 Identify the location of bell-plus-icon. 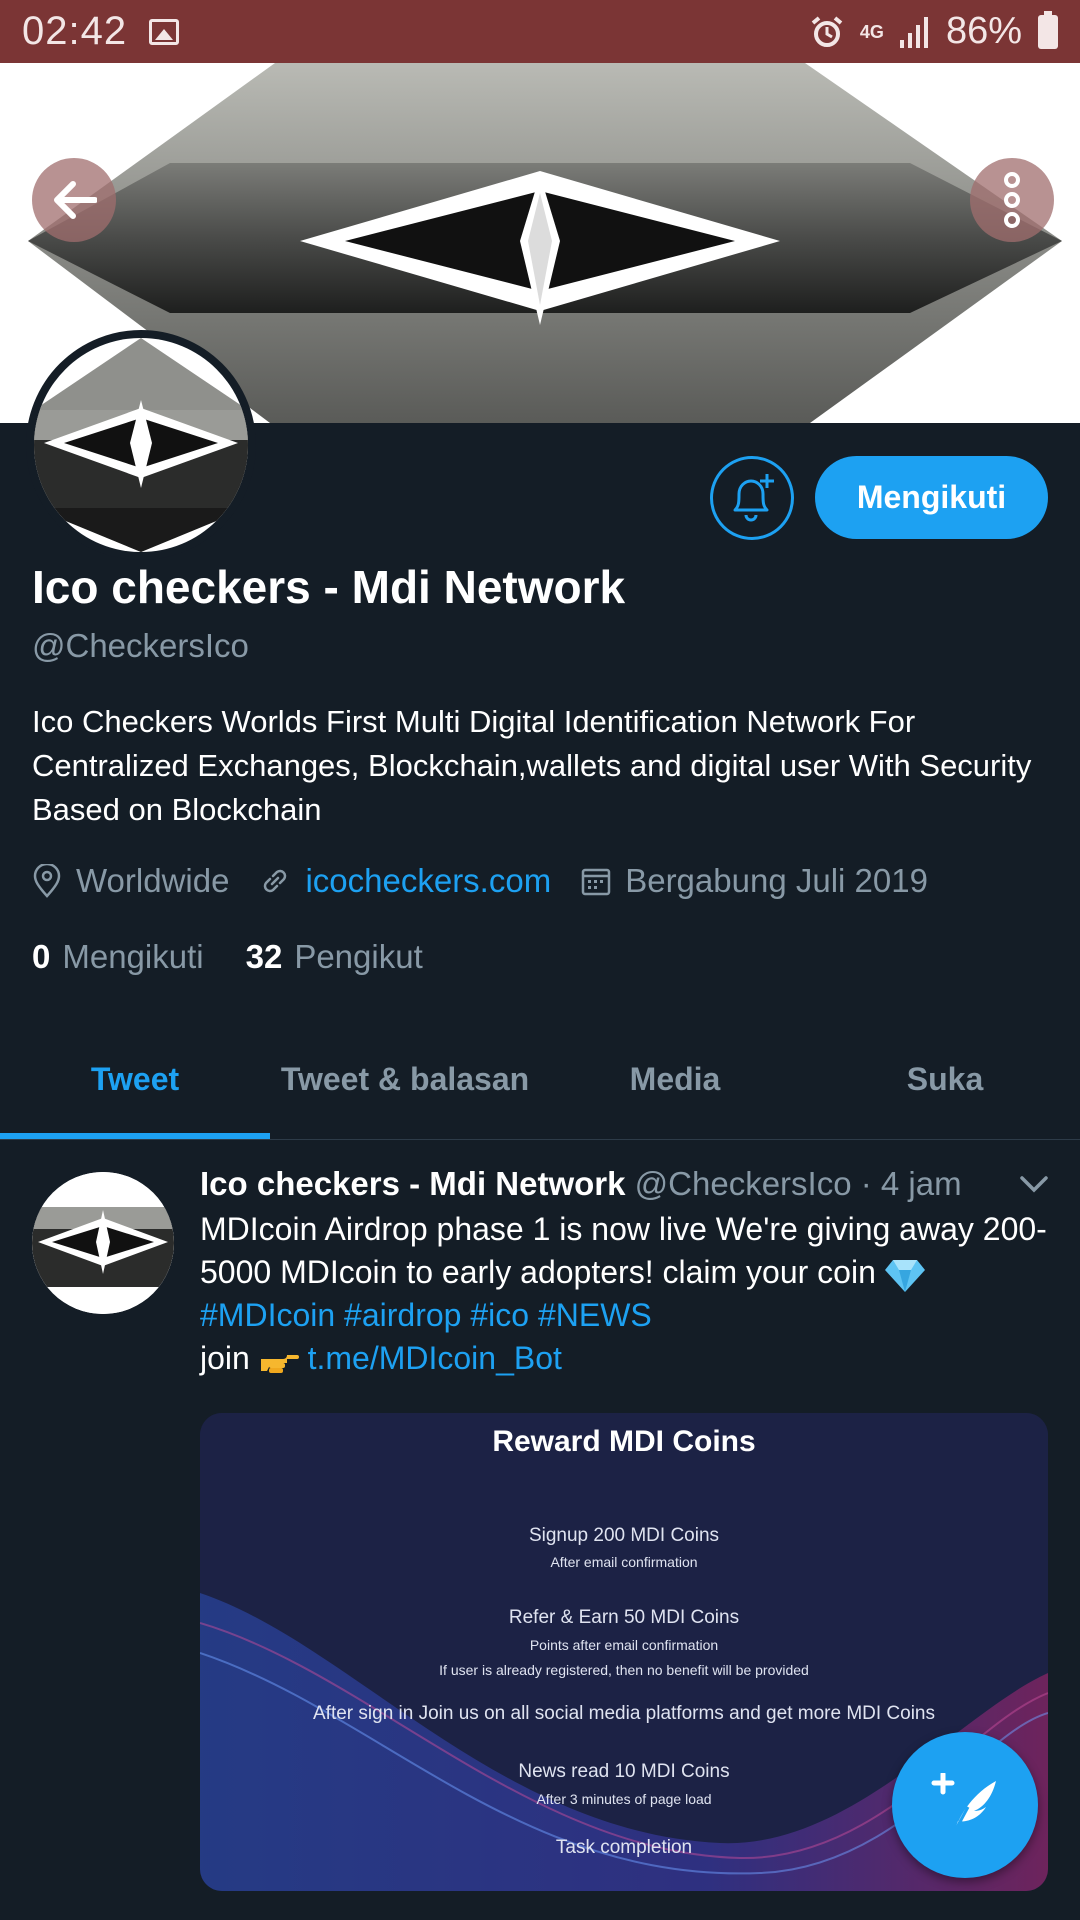
(753, 498).